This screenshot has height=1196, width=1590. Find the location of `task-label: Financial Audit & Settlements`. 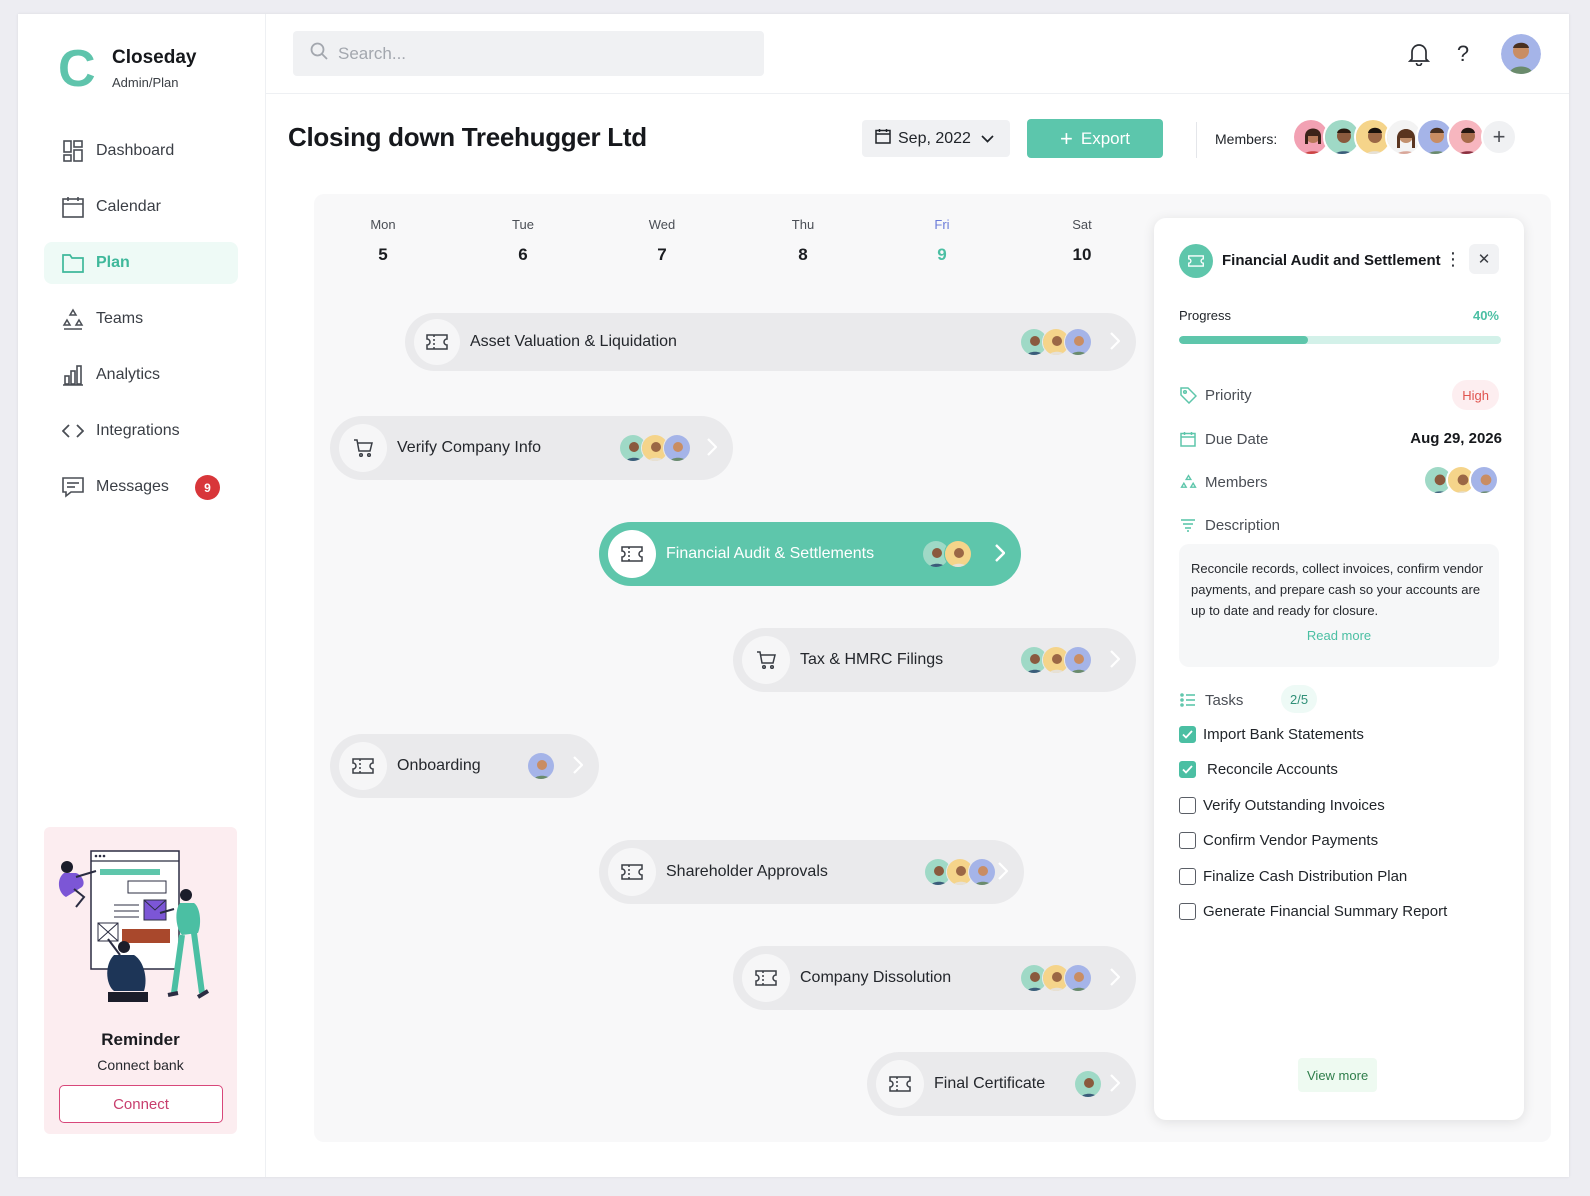

task-label: Financial Audit & Settlements is located at coordinates (770, 553).